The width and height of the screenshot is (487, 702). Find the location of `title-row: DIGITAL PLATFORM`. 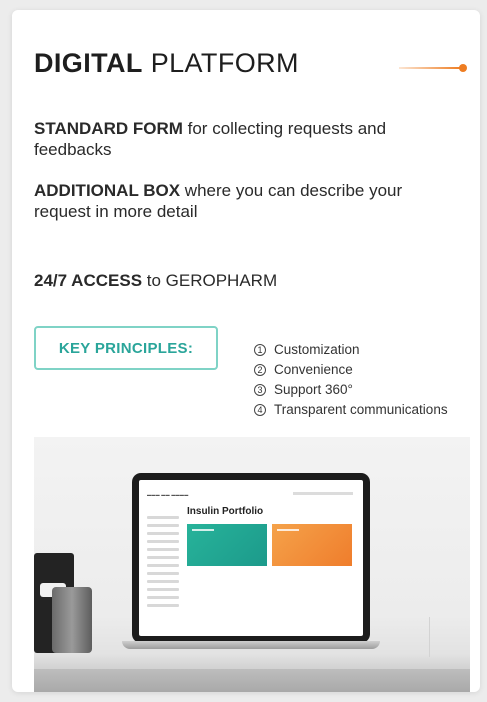

title-row: DIGITAL PLATFORM is located at coordinates (254, 65).